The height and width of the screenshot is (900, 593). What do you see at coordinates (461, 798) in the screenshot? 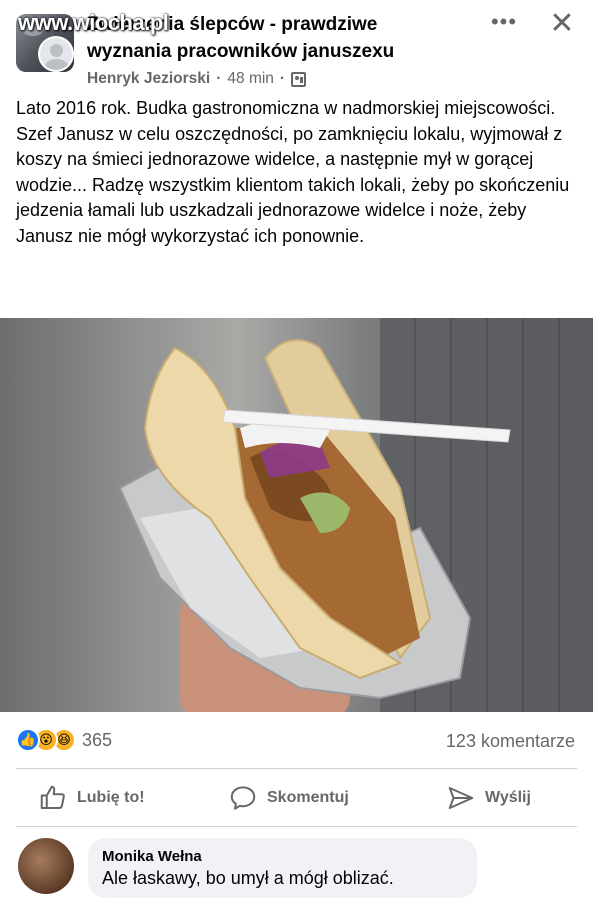
I see `send-icon` at bounding box center [461, 798].